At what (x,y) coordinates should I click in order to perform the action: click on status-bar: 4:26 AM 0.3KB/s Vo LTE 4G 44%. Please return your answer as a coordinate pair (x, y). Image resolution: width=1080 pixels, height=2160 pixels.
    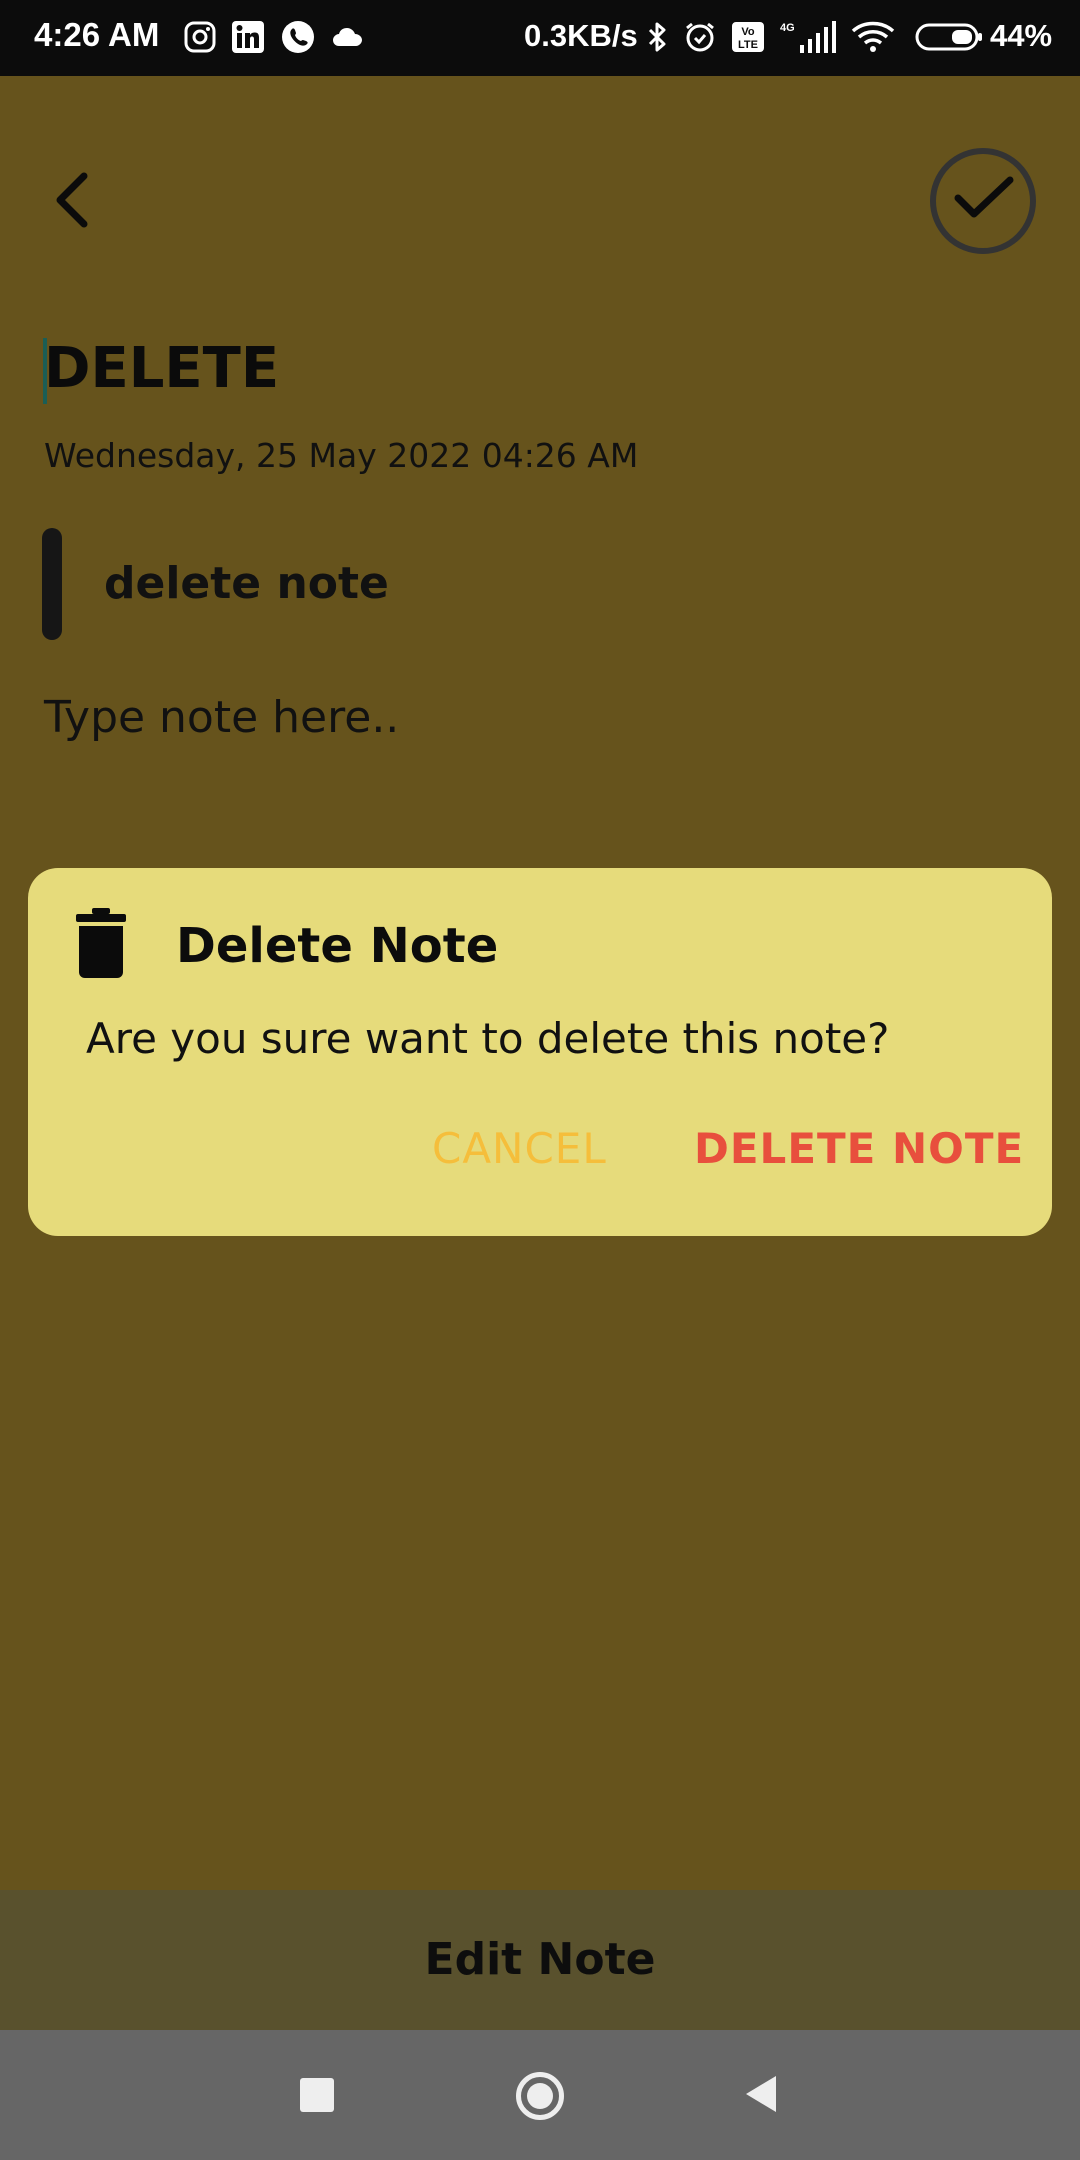
    Looking at the image, I should click on (540, 38).